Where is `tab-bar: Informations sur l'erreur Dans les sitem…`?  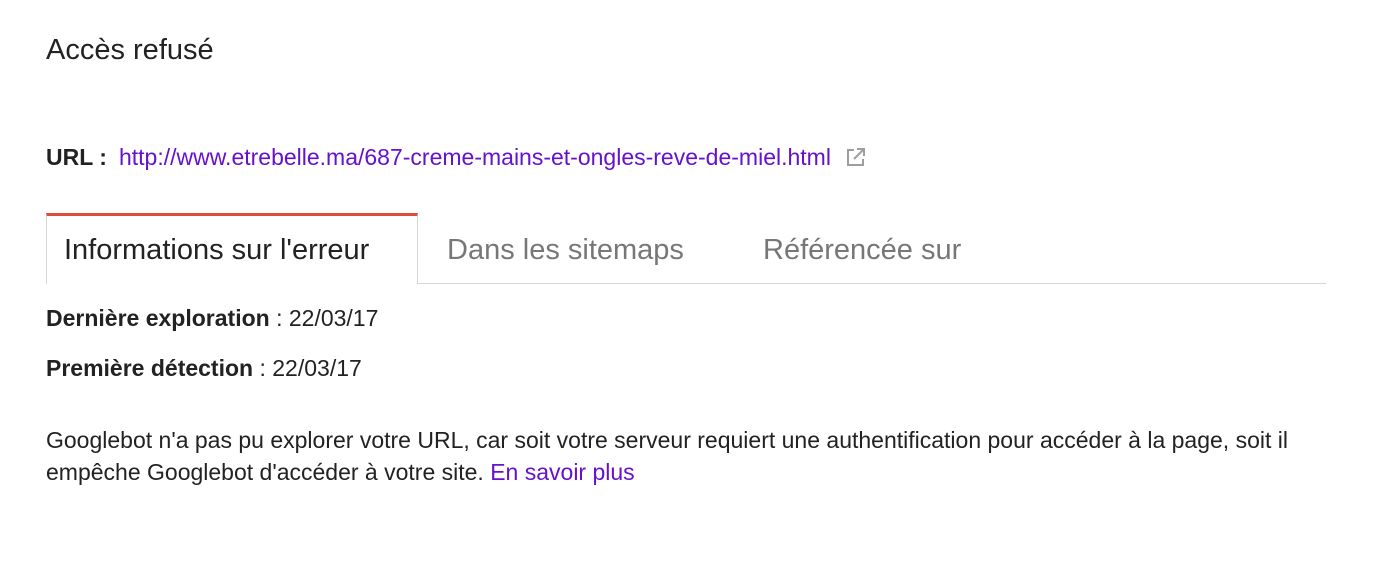
tab-bar: Informations sur l'erreur Dans les sitem… is located at coordinates (686, 248).